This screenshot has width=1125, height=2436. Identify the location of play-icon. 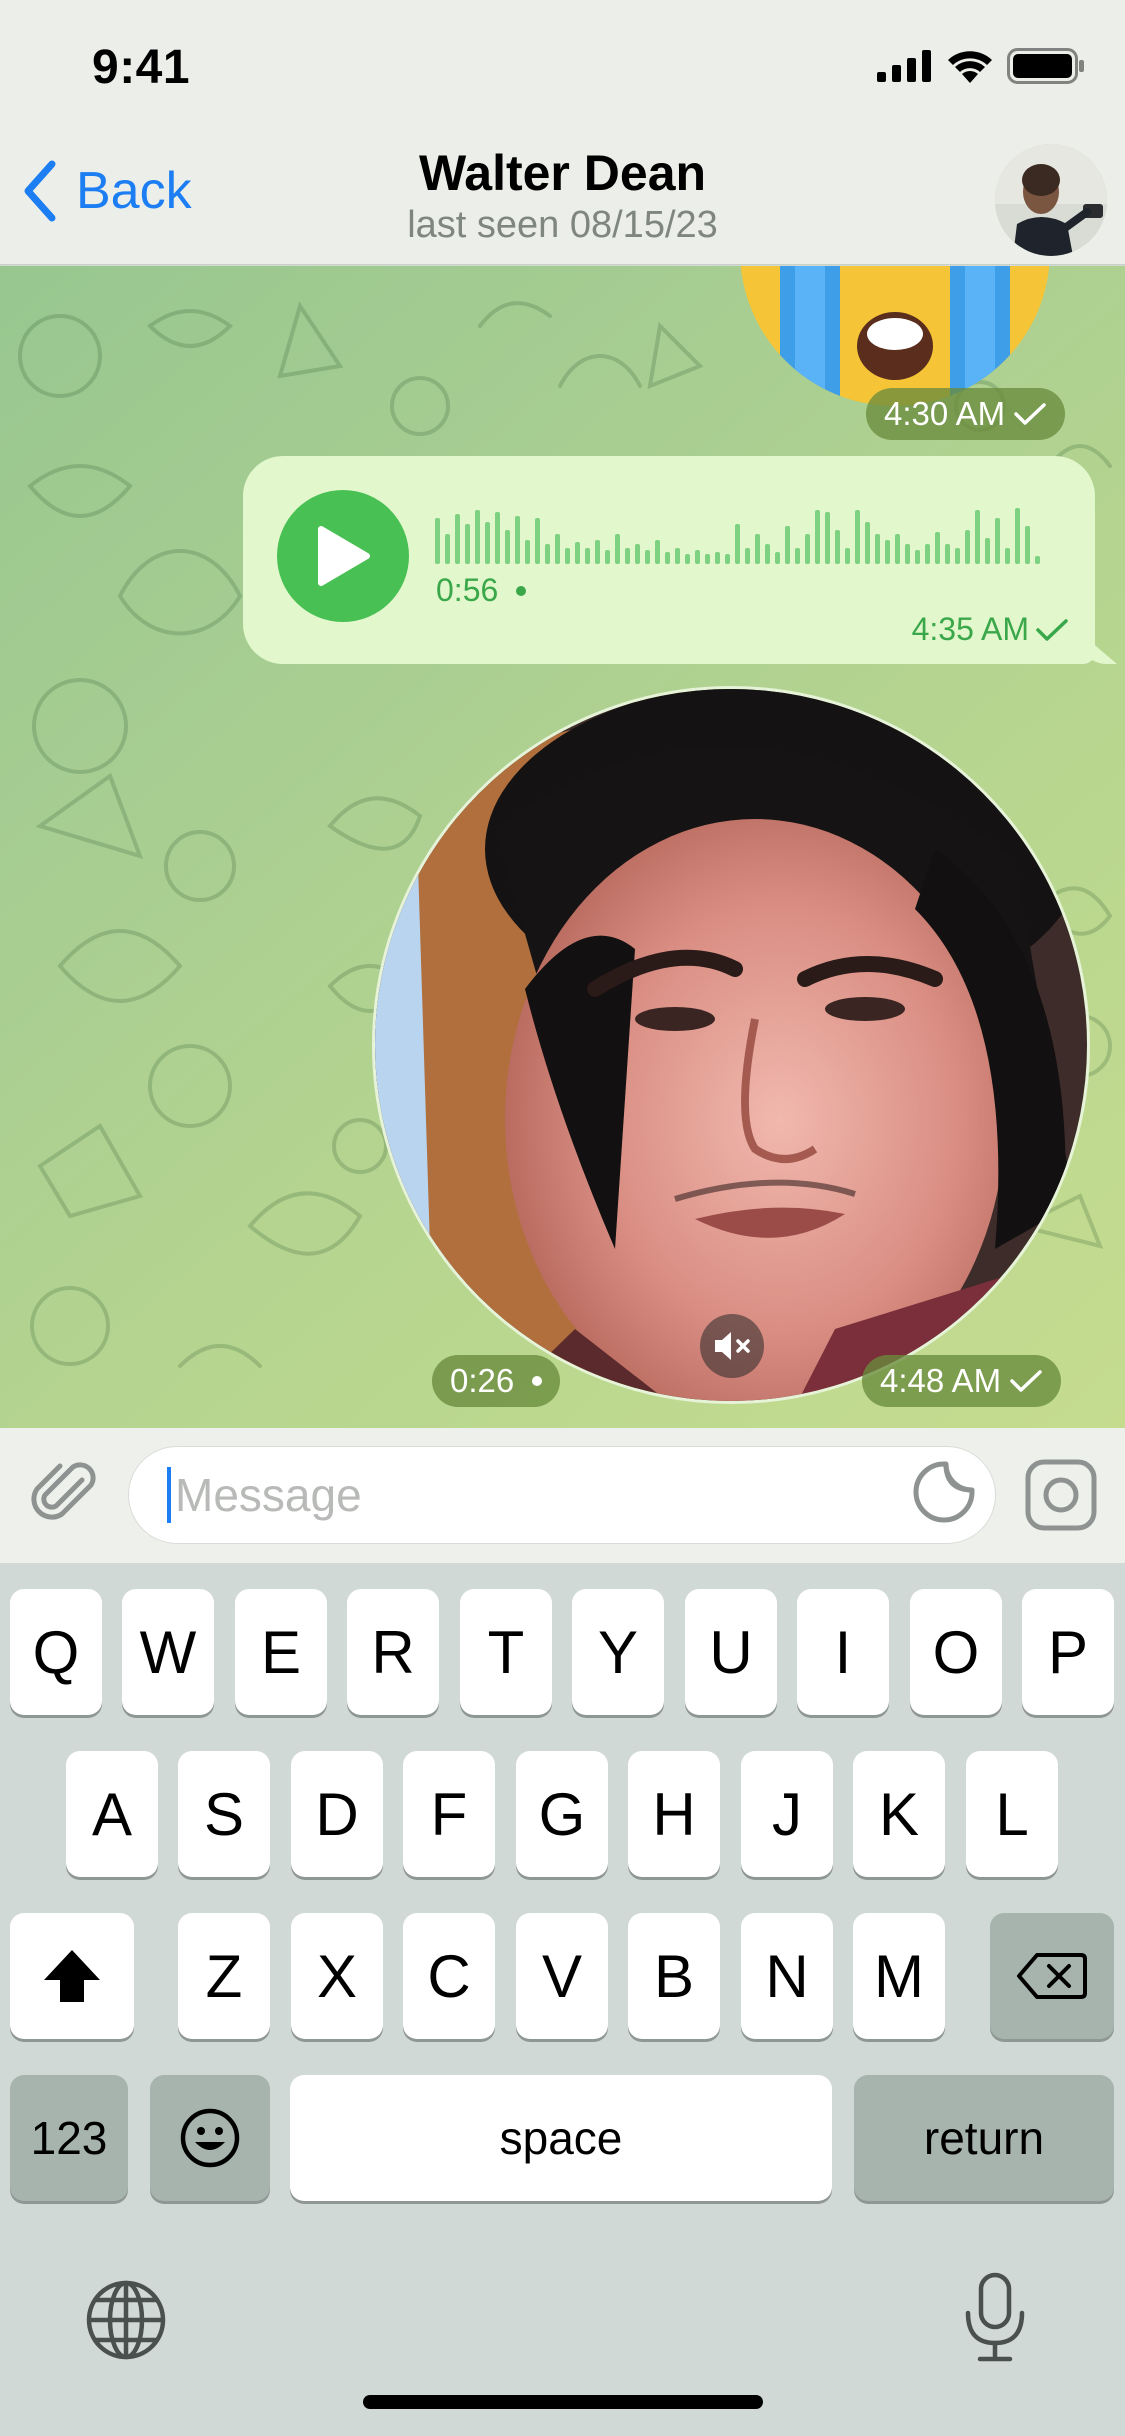
(344, 556).